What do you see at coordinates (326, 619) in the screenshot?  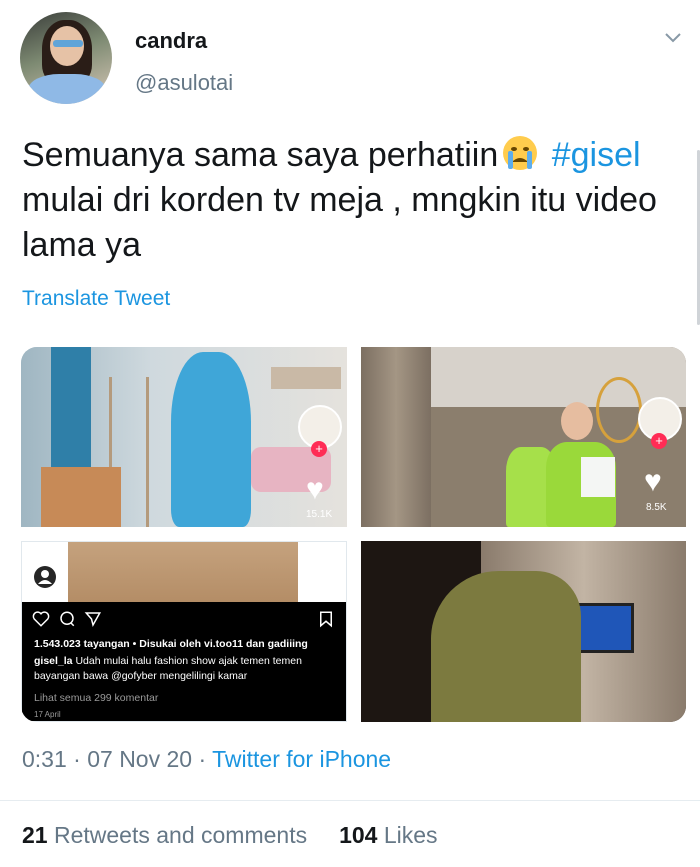 I see `instagram-bookmark-icon` at bounding box center [326, 619].